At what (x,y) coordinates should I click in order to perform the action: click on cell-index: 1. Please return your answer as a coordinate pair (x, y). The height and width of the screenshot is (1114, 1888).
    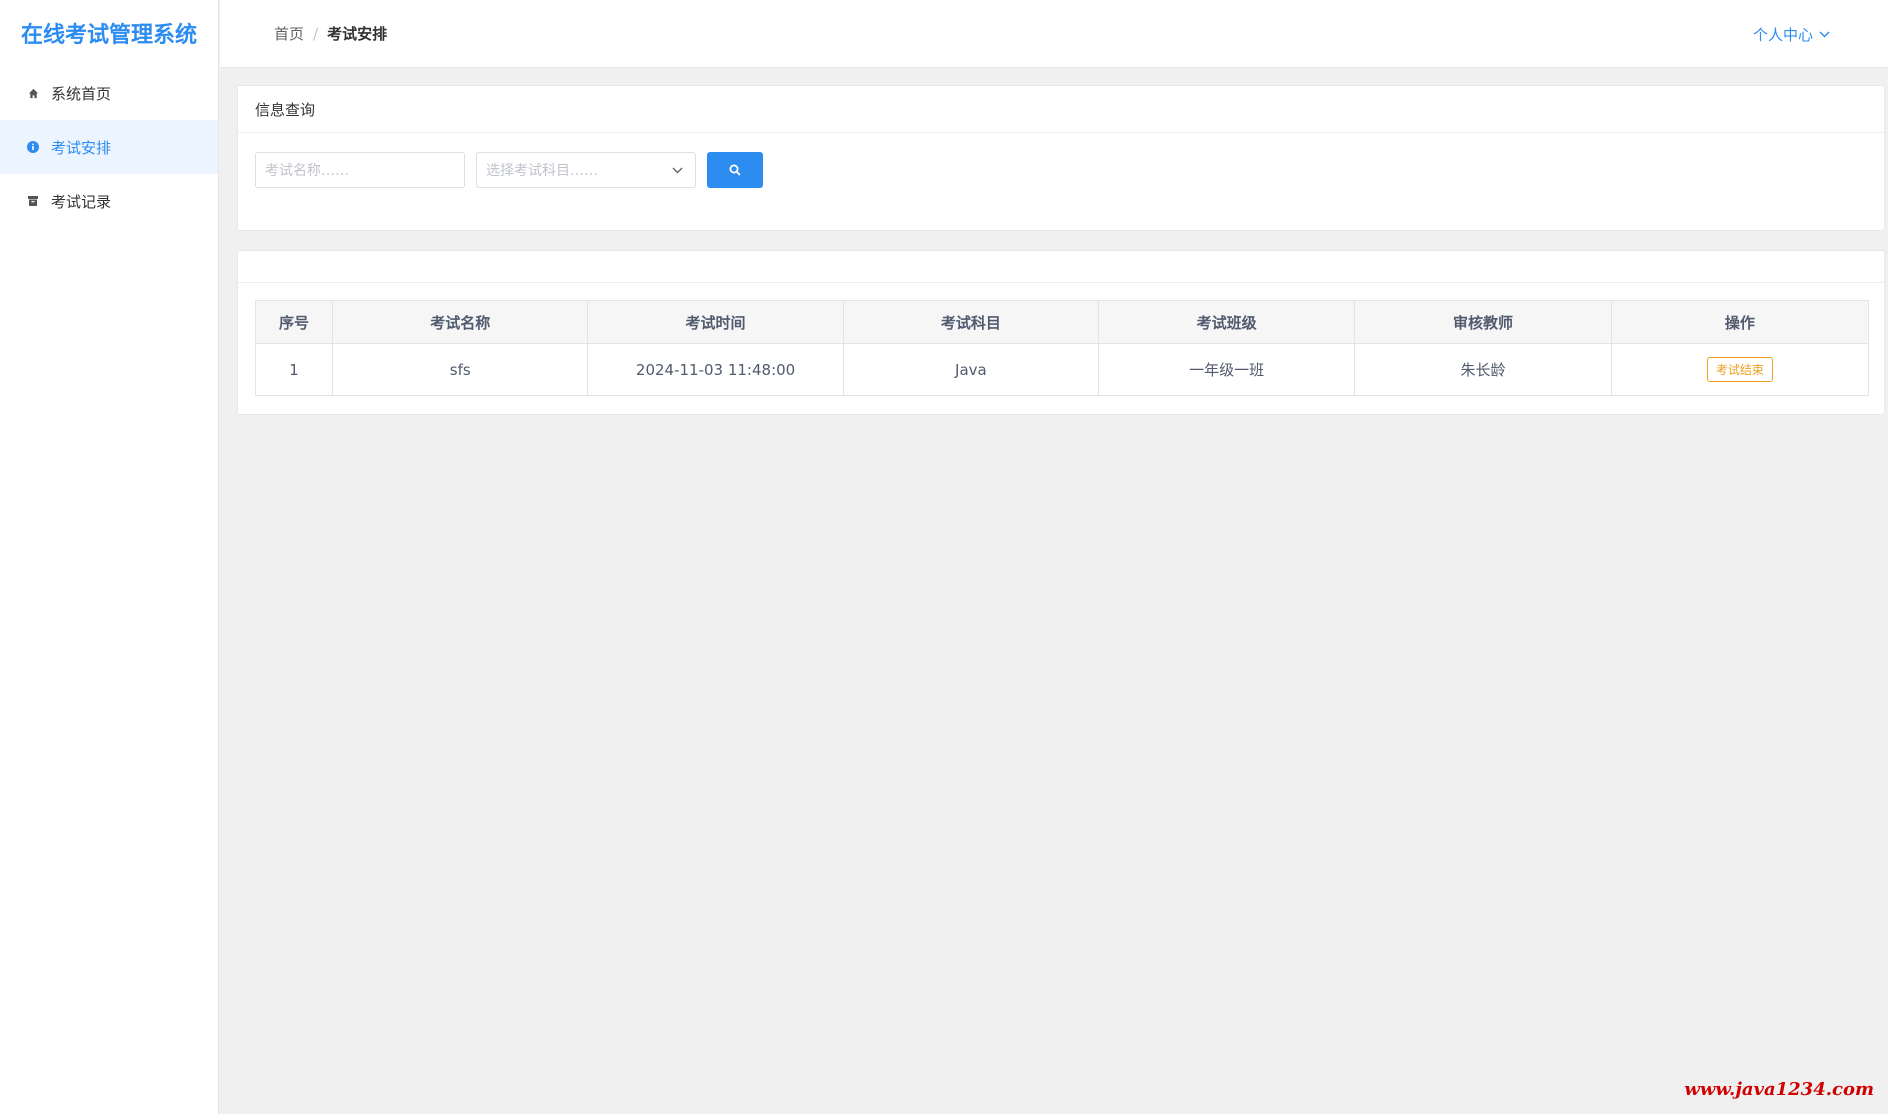
    Looking at the image, I should click on (294, 369).